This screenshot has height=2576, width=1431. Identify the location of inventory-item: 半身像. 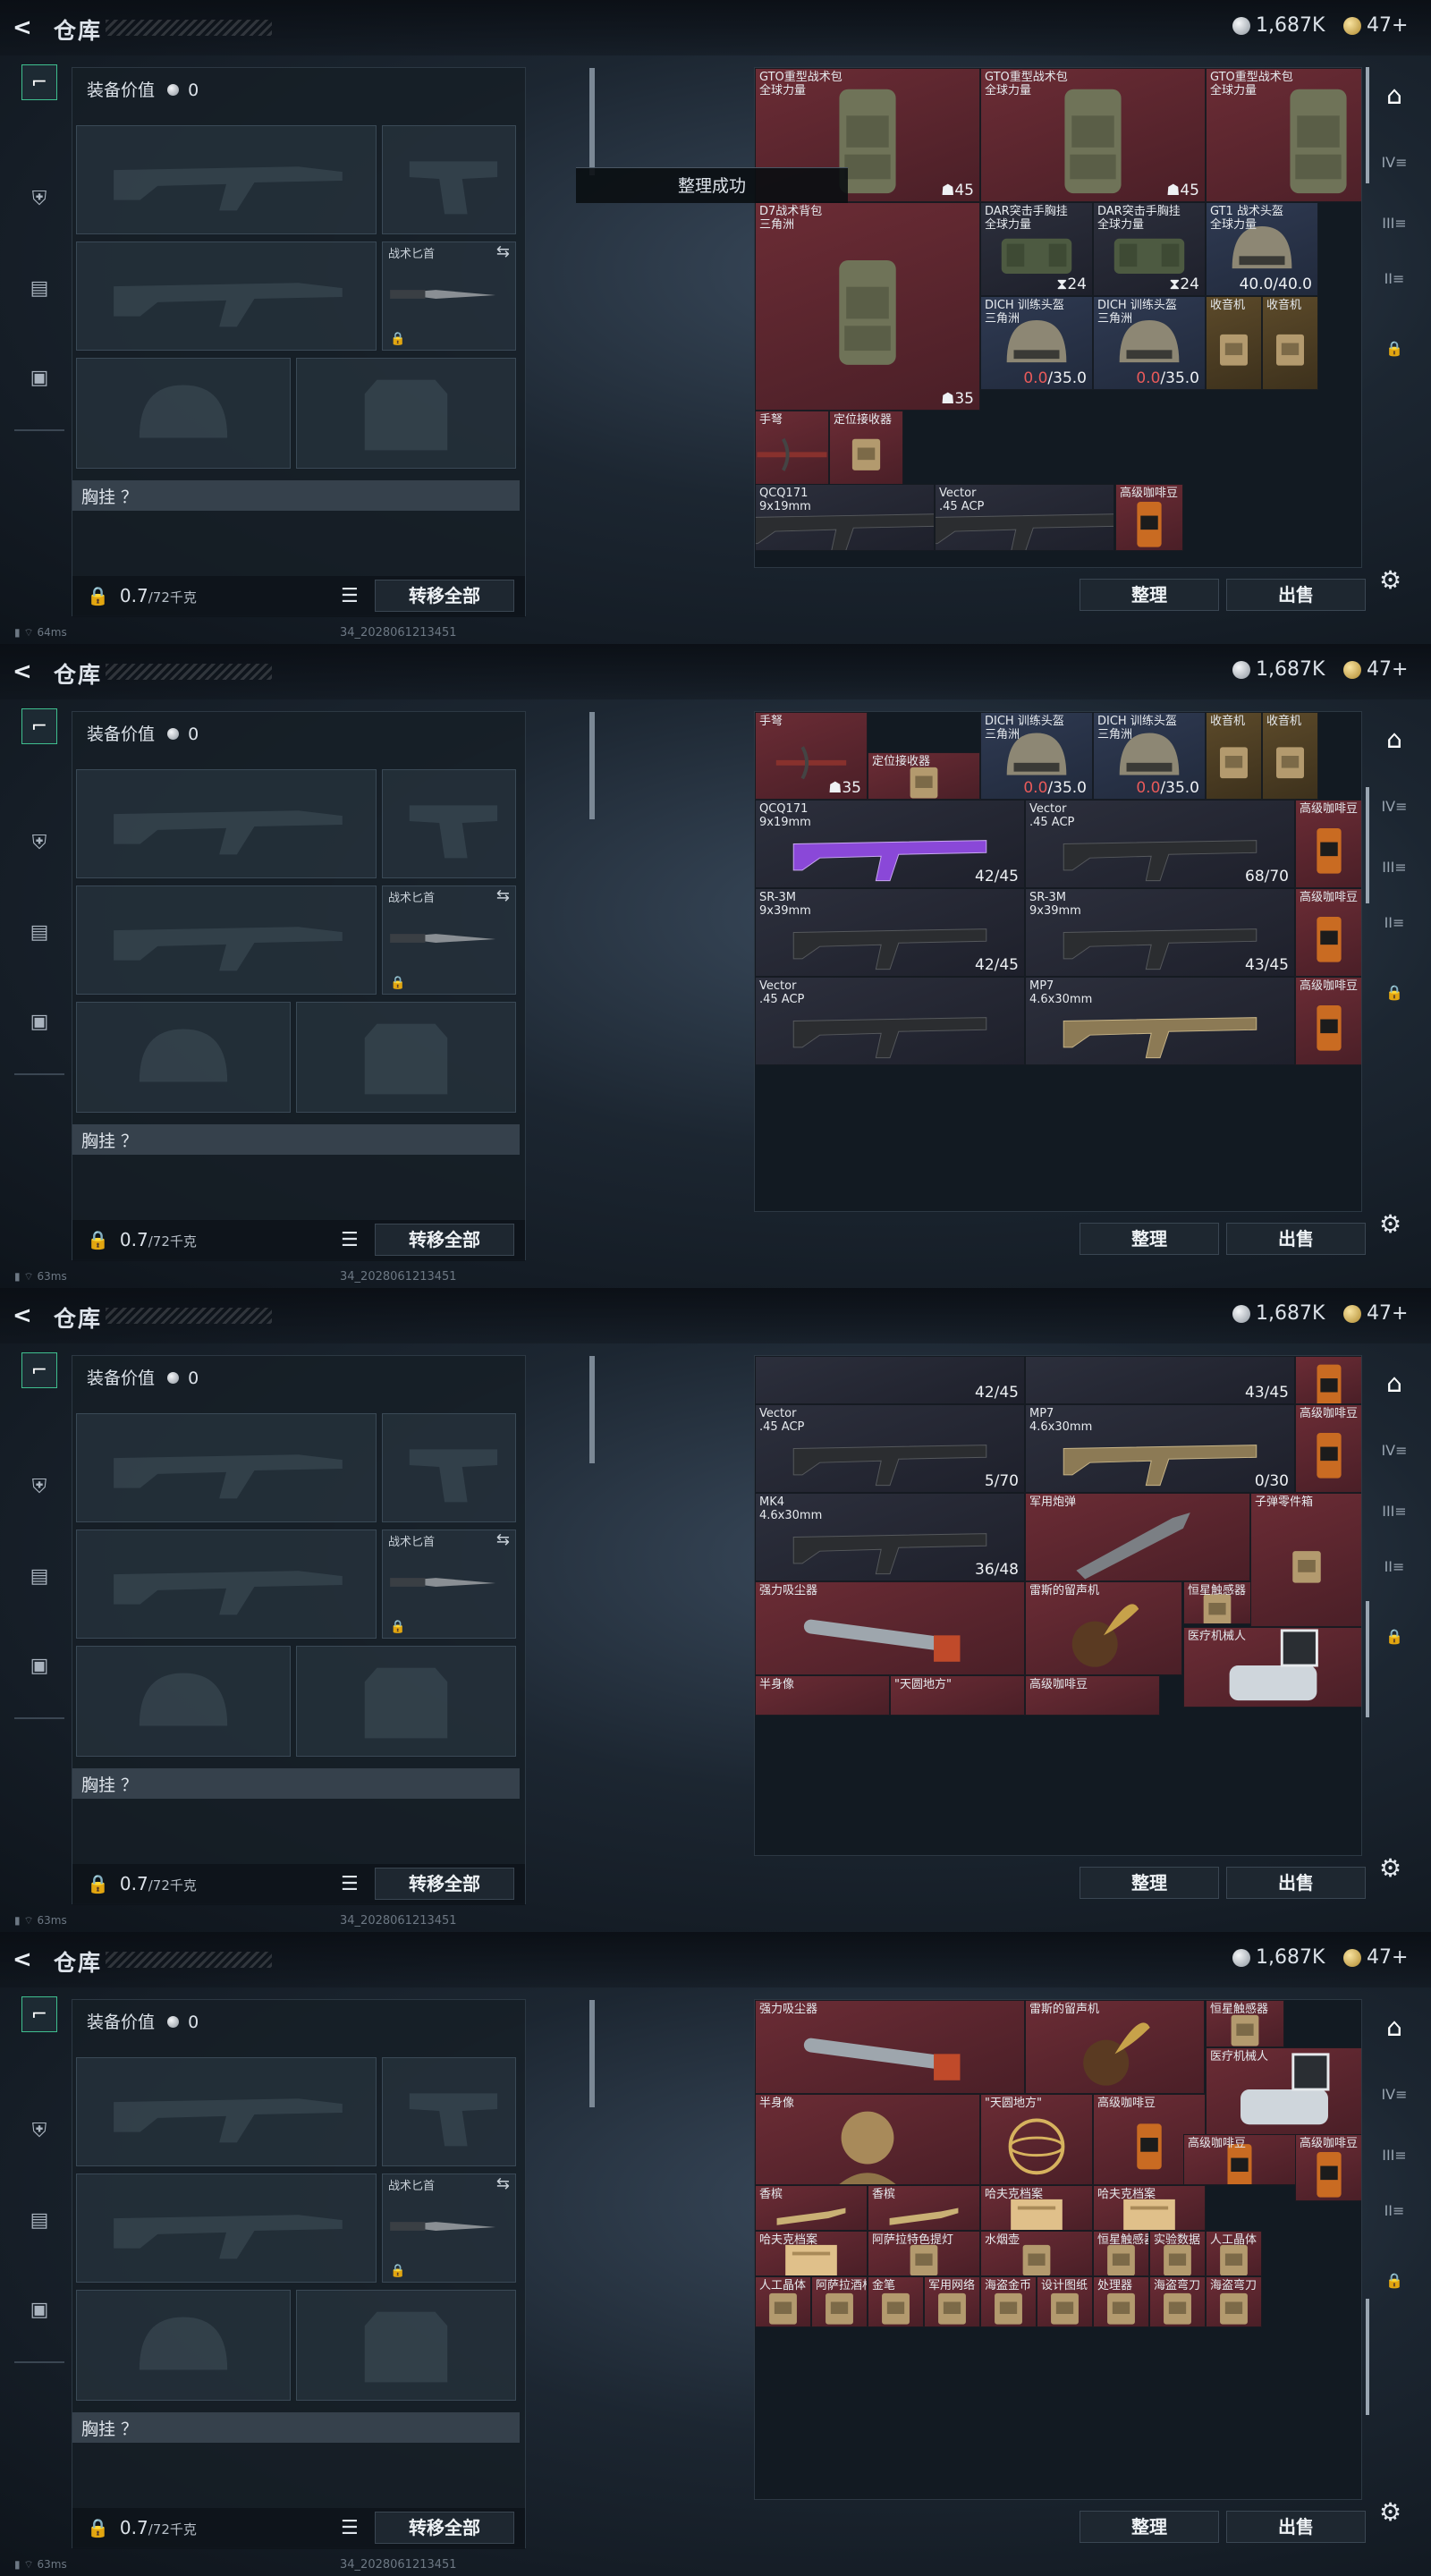
(868, 2139).